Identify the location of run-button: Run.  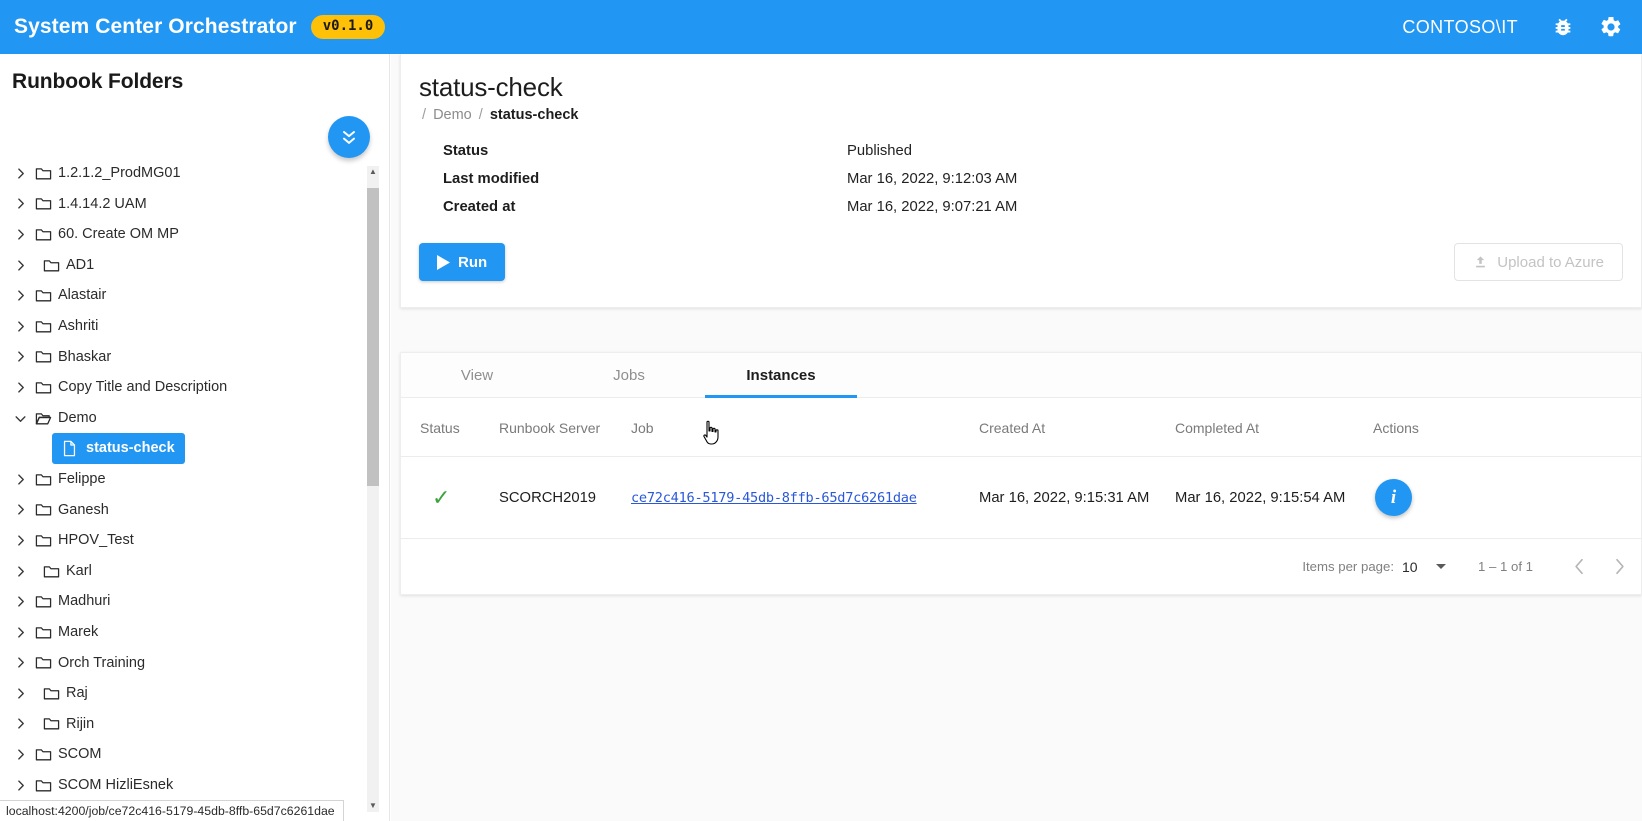
(462, 262).